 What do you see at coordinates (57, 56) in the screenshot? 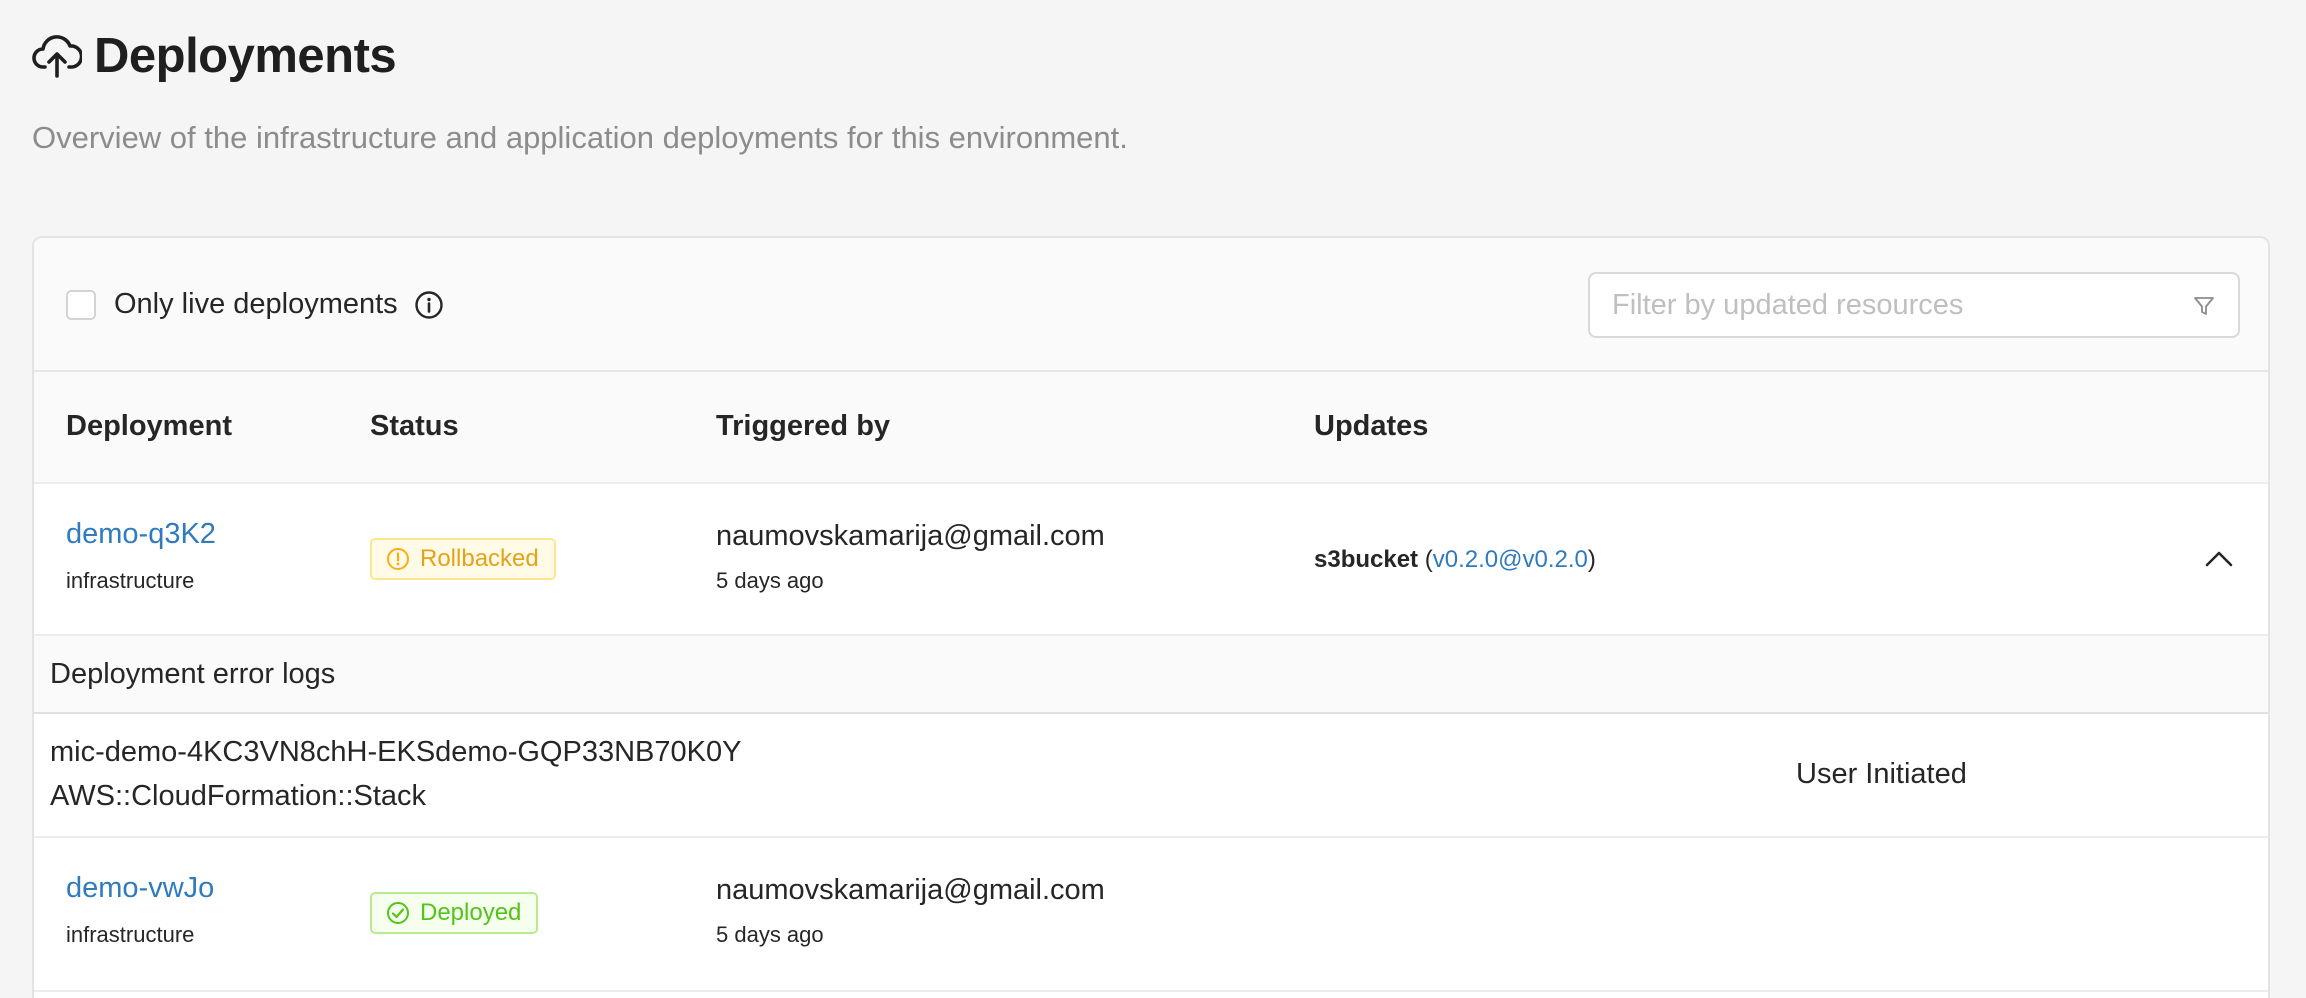
I see `cloud-upload-icon` at bounding box center [57, 56].